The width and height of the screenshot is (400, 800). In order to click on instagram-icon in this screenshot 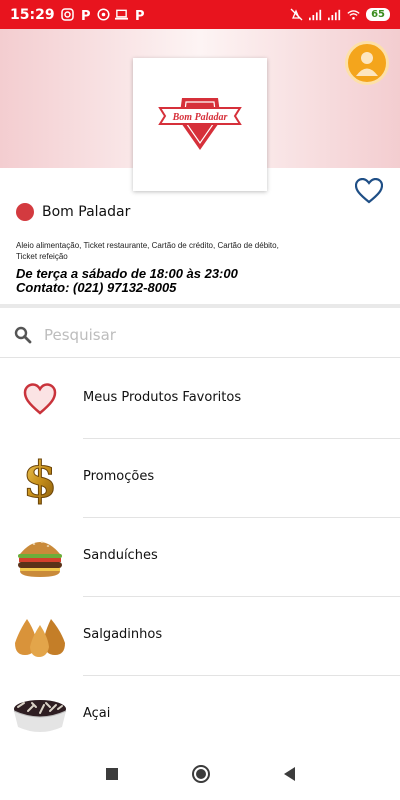, I will do `click(67, 14)`.